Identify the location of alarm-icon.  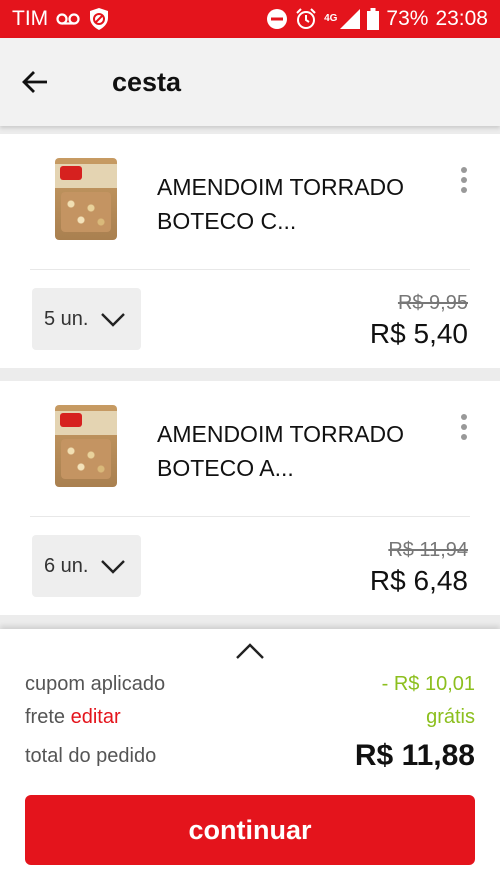
(306, 19).